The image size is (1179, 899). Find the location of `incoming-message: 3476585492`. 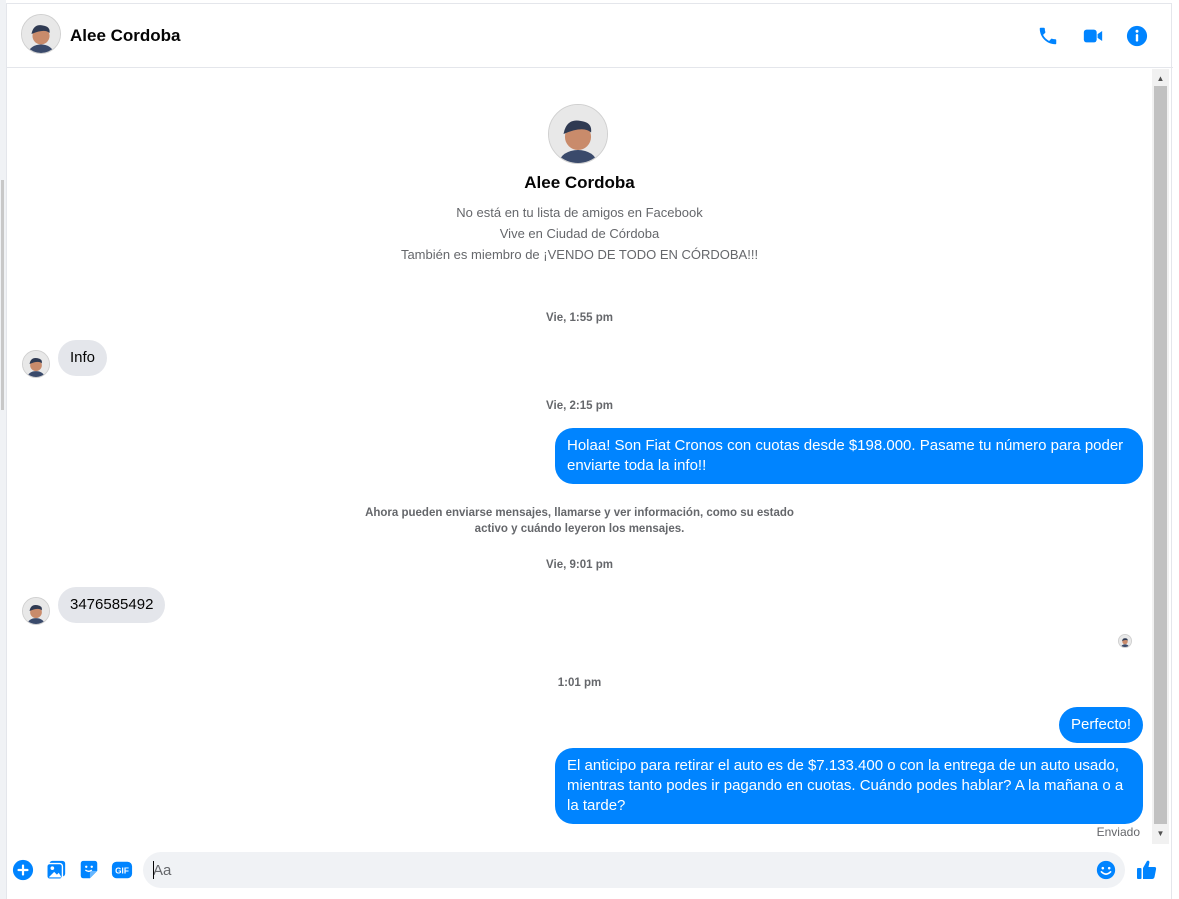

incoming-message: 3476585492 is located at coordinates (112, 605).